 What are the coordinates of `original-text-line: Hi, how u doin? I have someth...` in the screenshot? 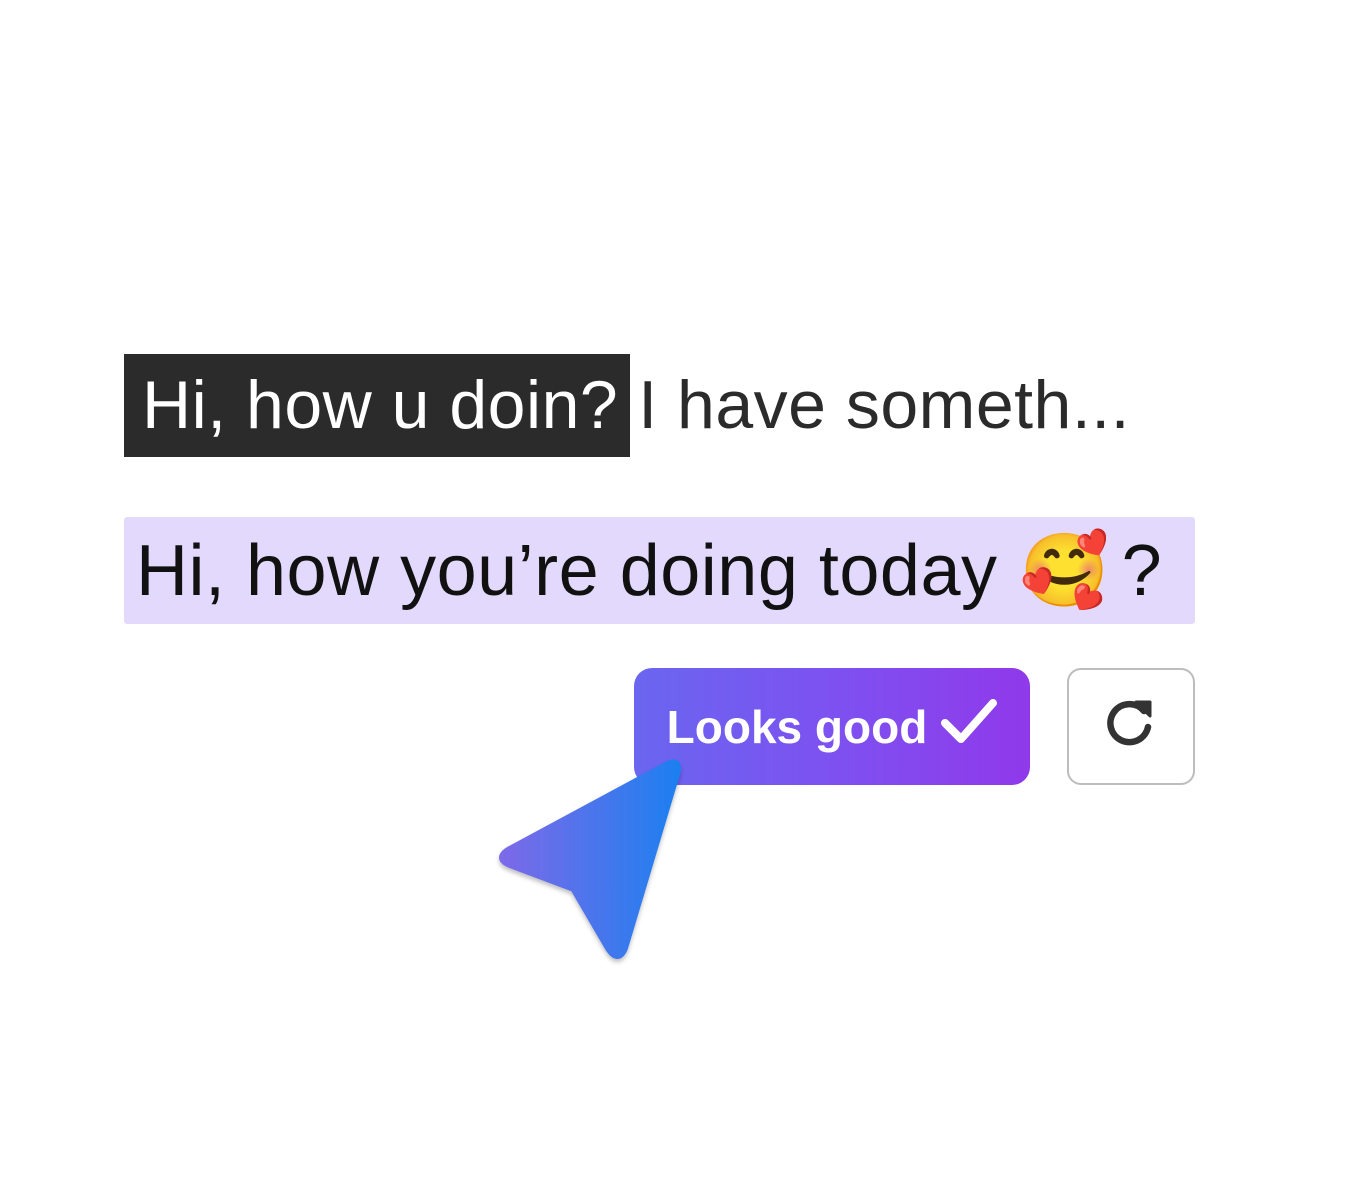 It's located at (627, 405).